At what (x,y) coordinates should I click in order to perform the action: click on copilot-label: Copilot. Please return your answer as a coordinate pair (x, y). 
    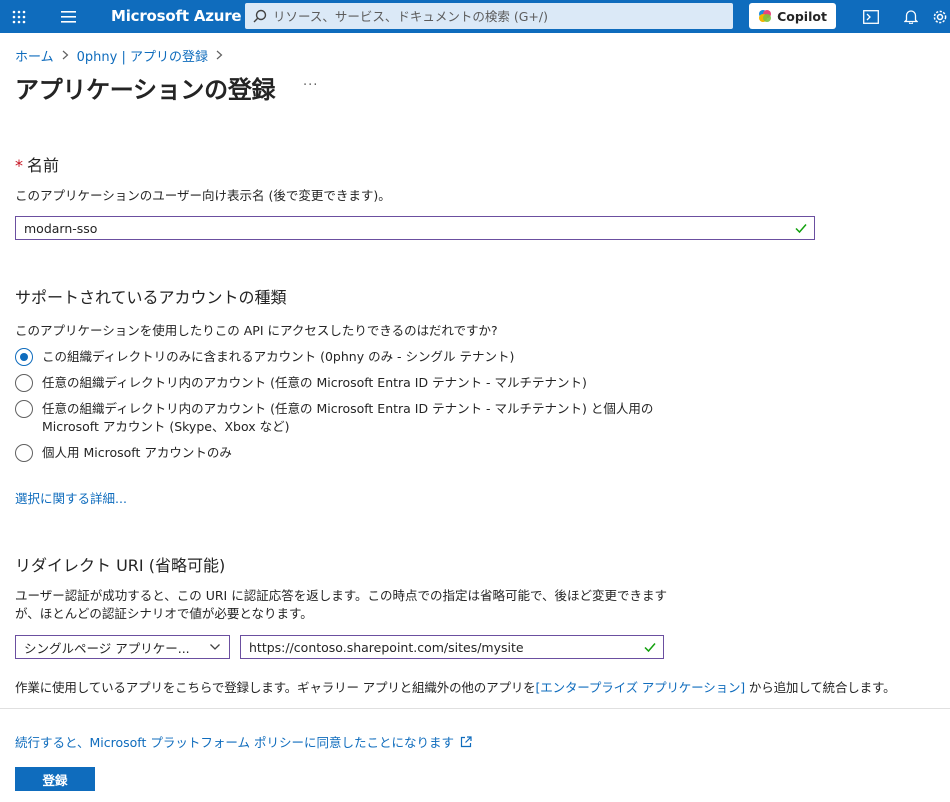
    Looking at the image, I should click on (802, 16).